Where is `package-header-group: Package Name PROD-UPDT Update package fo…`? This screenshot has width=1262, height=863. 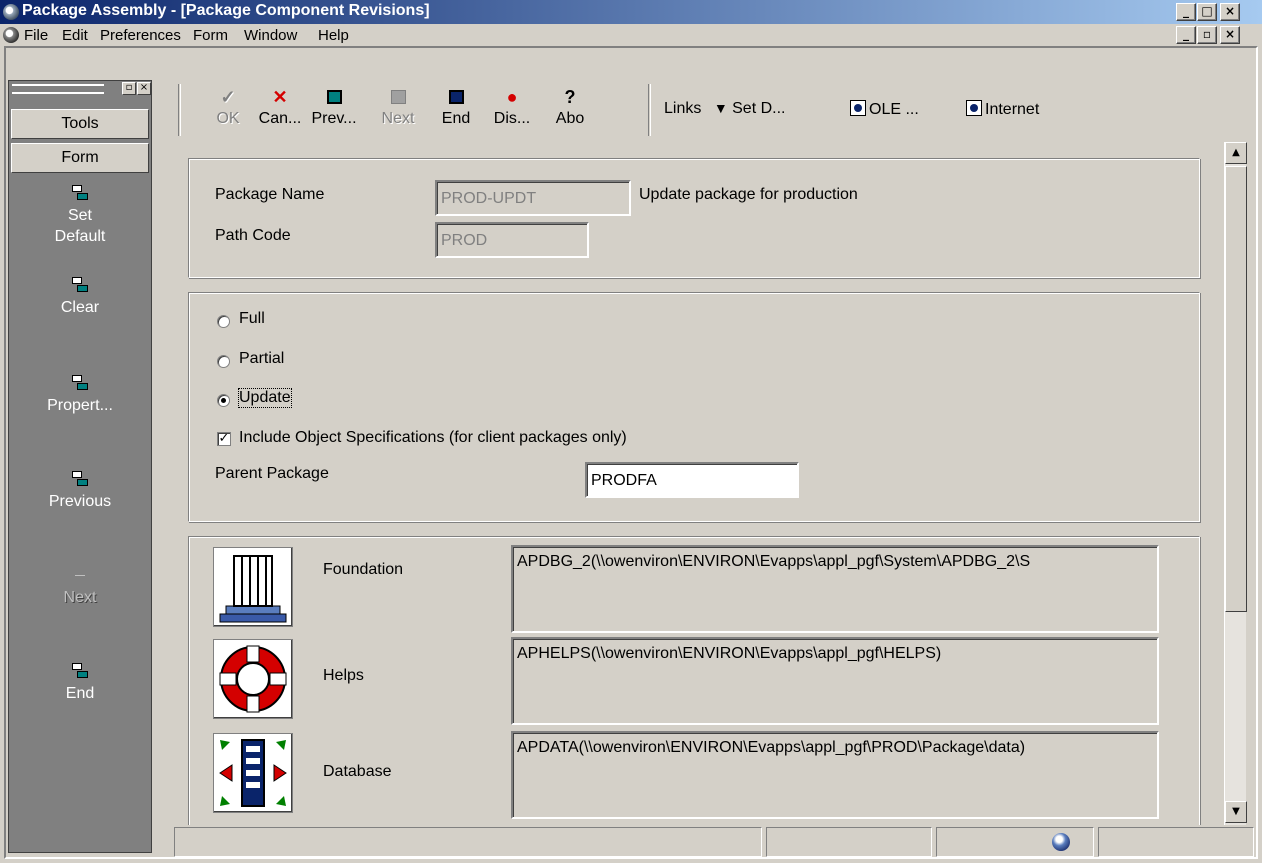 package-header-group: Package Name PROD-UPDT Update package fo… is located at coordinates (694, 218).